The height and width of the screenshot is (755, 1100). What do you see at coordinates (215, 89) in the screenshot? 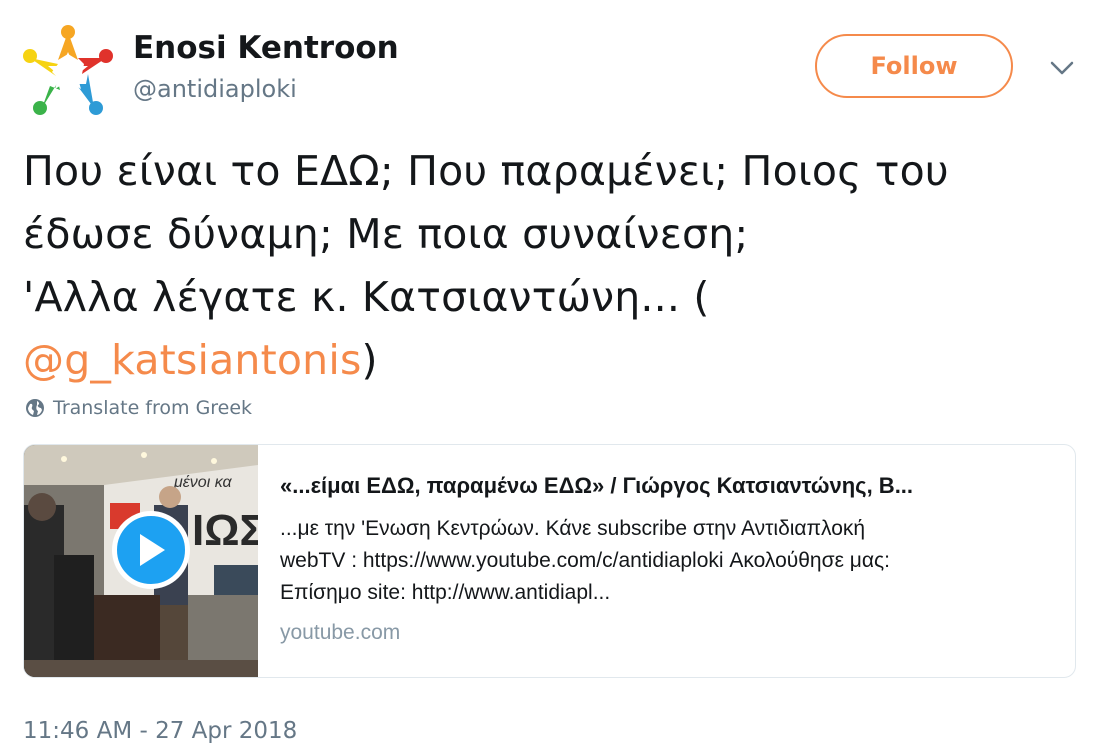
I see `user-handle: @antidiaploki` at bounding box center [215, 89].